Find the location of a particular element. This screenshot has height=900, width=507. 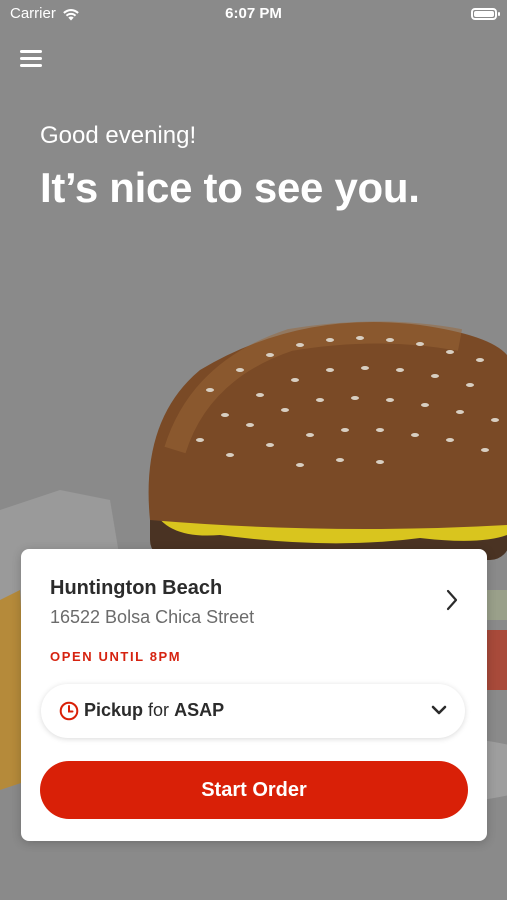

order-mode-text: Pickup for ASAP is located at coordinates (154, 710).